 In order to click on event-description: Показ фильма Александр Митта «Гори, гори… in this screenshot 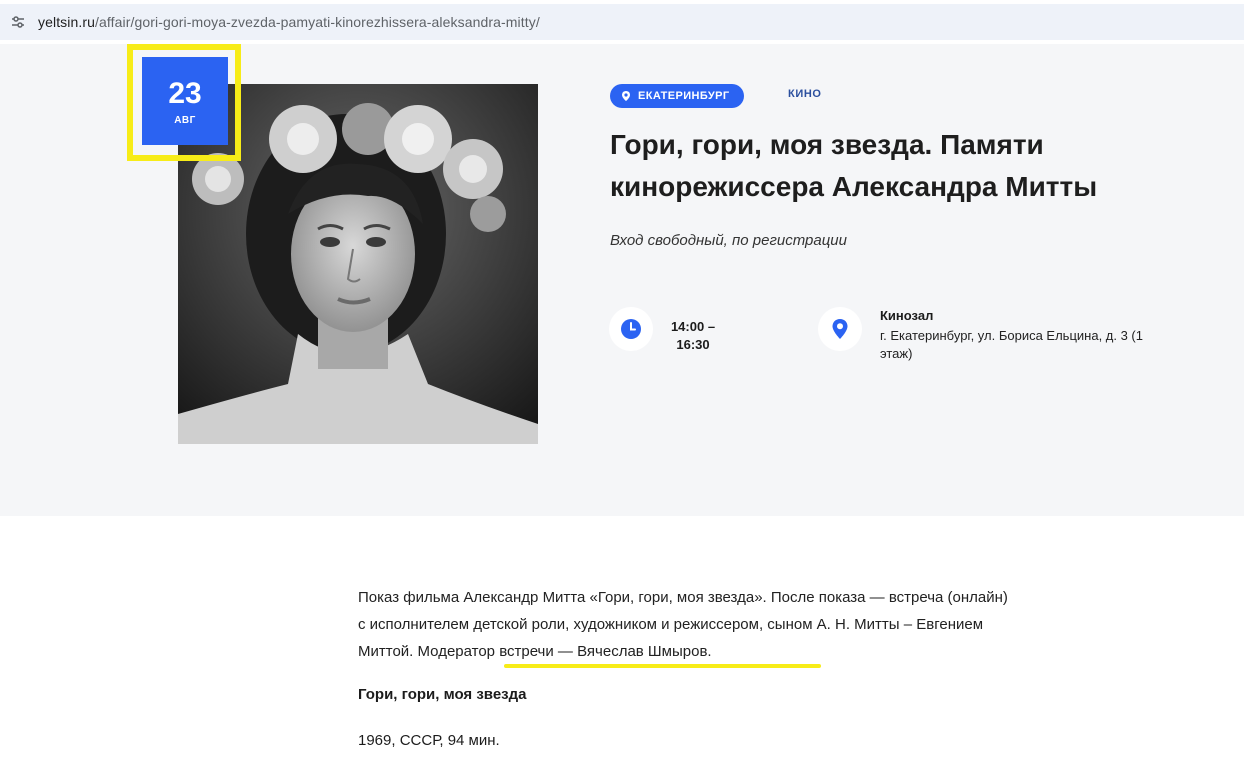, I will do `click(683, 624)`.